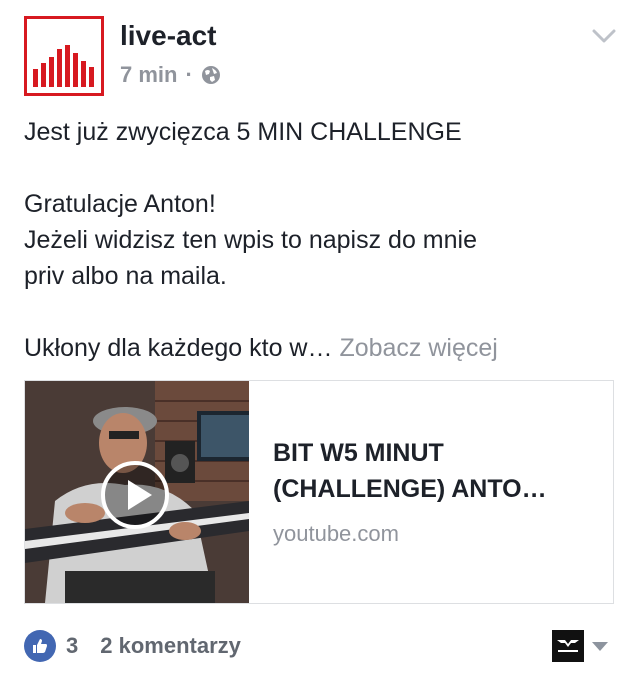 The image size is (640, 673). Describe the element at coordinates (63, 66) in the screenshot. I see `equalizer-bars-icon` at that location.